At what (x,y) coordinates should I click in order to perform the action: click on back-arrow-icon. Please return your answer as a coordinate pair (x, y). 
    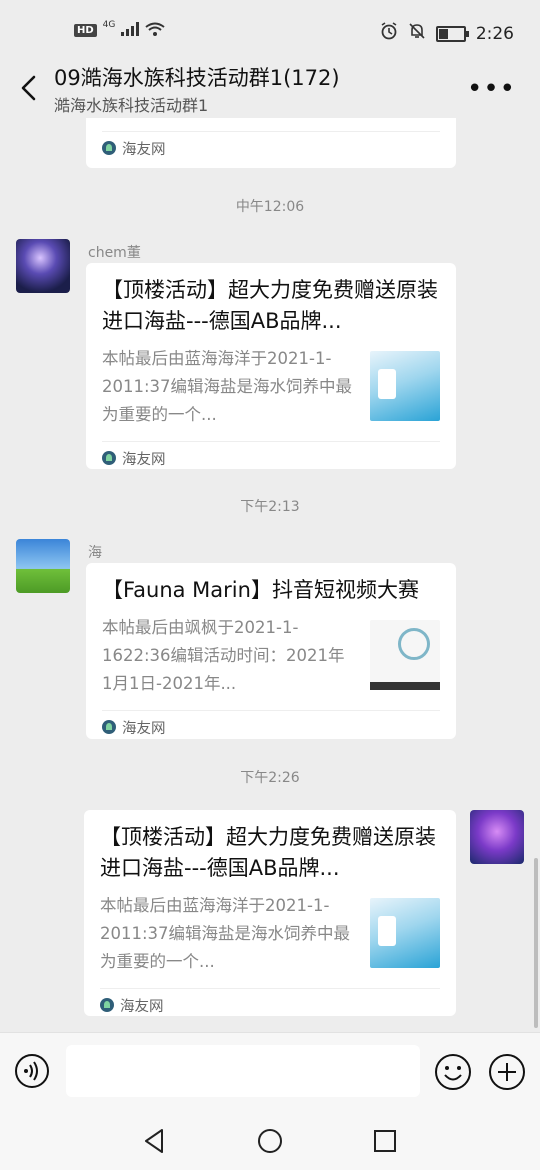
    Looking at the image, I should click on (28, 88).